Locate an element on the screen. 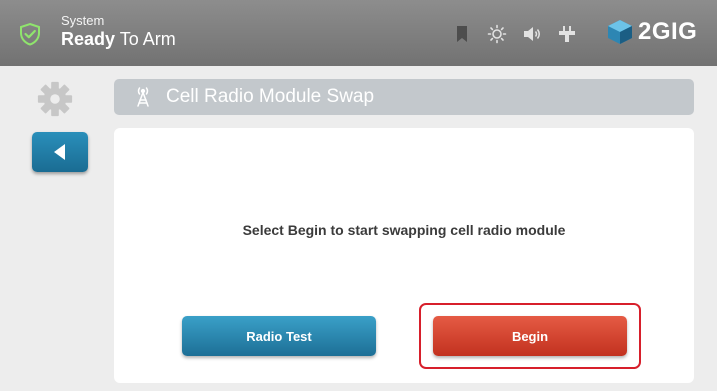 Image resolution: width=717 pixels, height=391 pixels. system-status-rest: To Arm is located at coordinates (145, 39).